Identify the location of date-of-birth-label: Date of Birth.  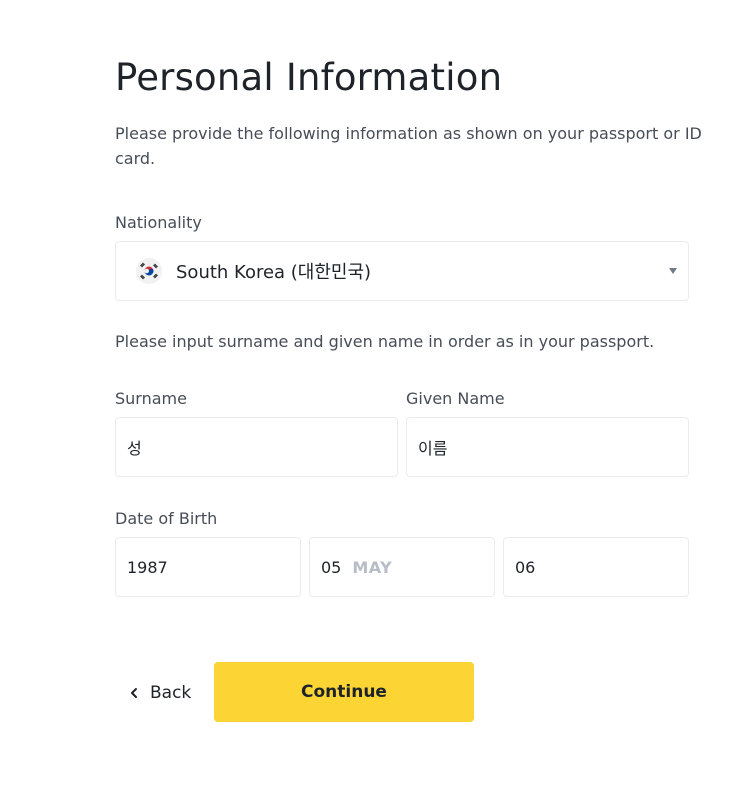
(166, 518).